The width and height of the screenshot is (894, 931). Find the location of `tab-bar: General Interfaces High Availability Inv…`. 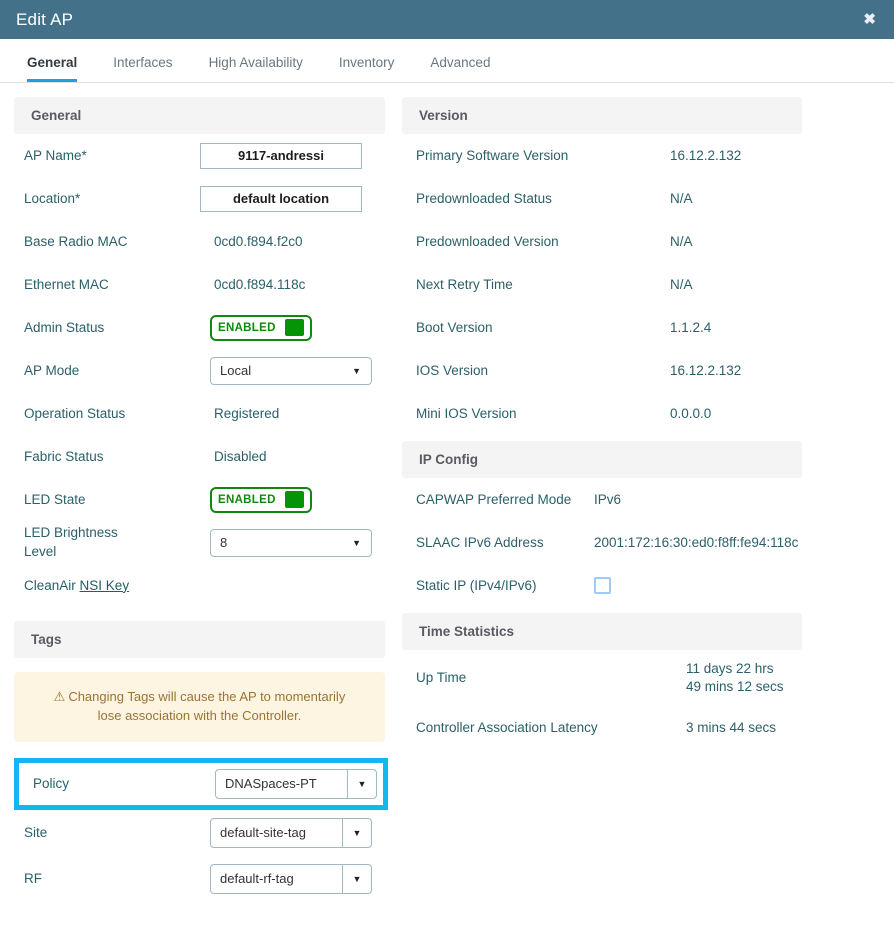

tab-bar: General Interfaces High Availability Inv… is located at coordinates (447, 61).